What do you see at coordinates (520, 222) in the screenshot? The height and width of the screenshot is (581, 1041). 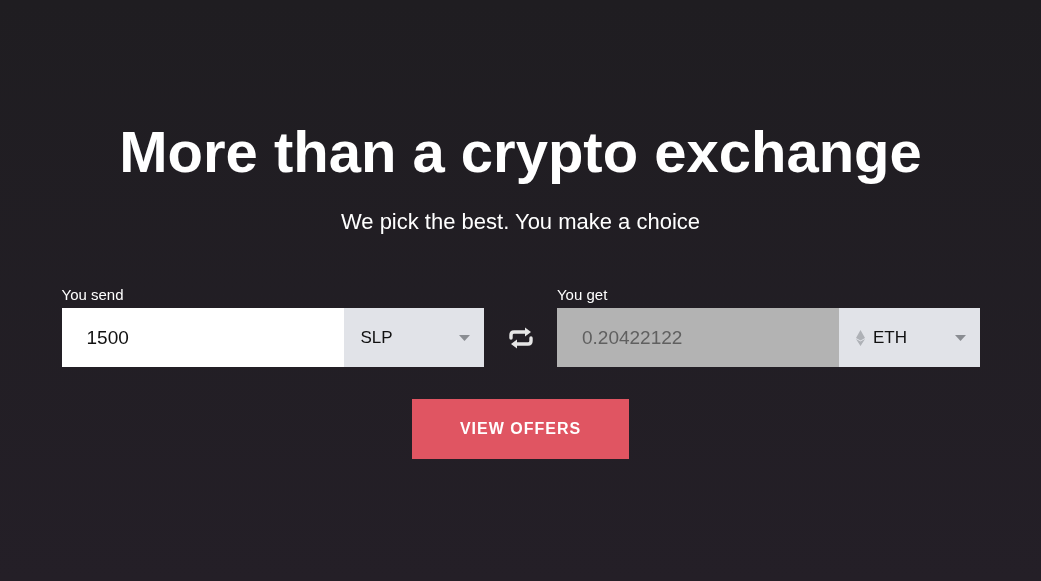 I see `subtitle: We pick the best. You make a choice` at bounding box center [520, 222].